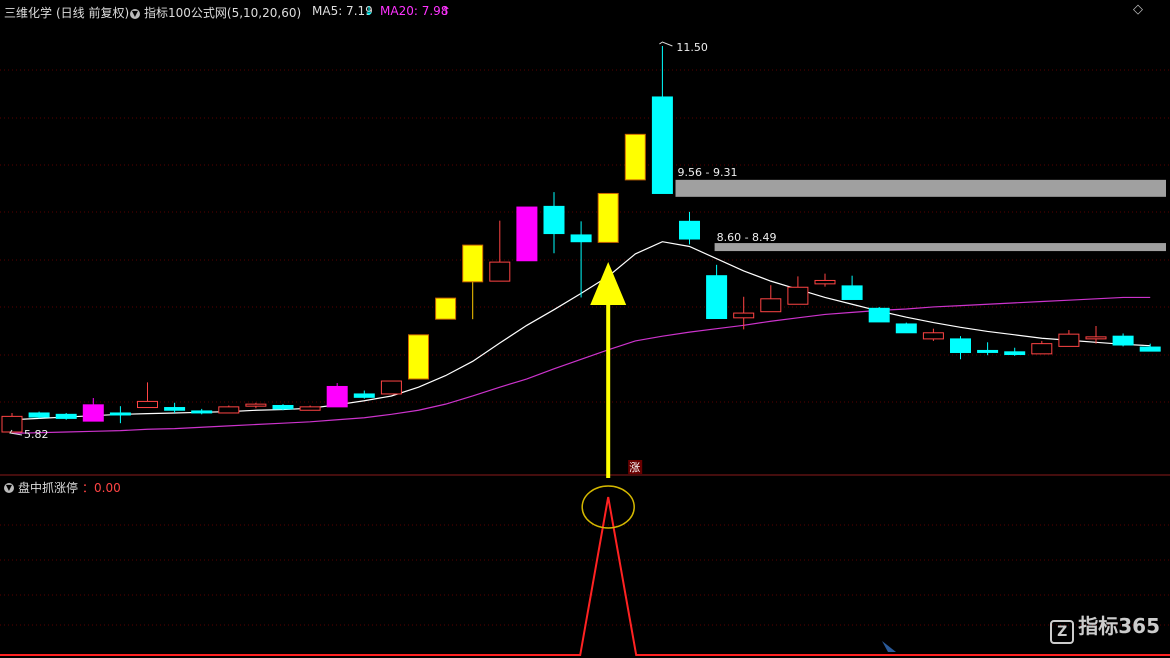 This screenshot has height=658, width=1170. What do you see at coordinates (608, 507) in the screenshot?
I see `signal-highlight-circle` at bounding box center [608, 507].